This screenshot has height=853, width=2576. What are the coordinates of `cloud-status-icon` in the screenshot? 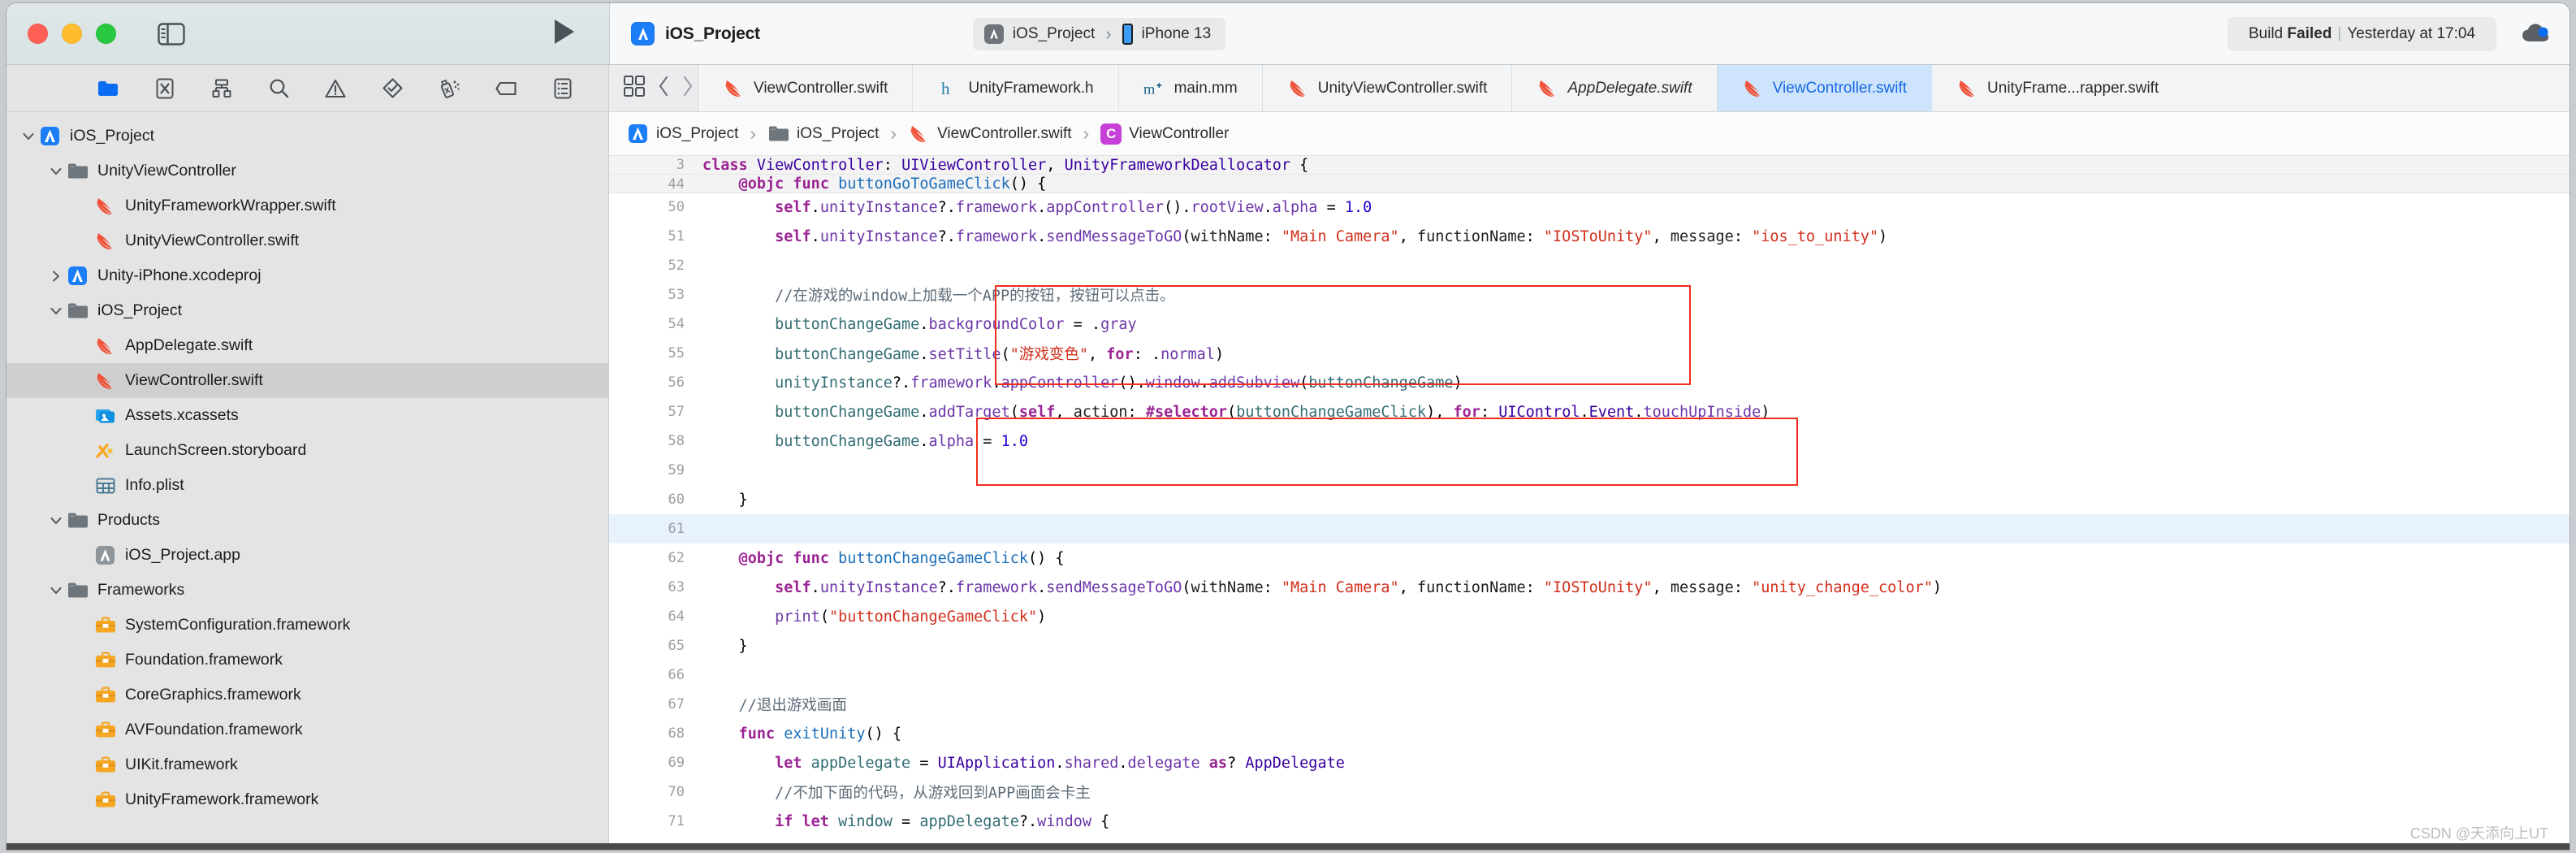 It's located at (2537, 34).